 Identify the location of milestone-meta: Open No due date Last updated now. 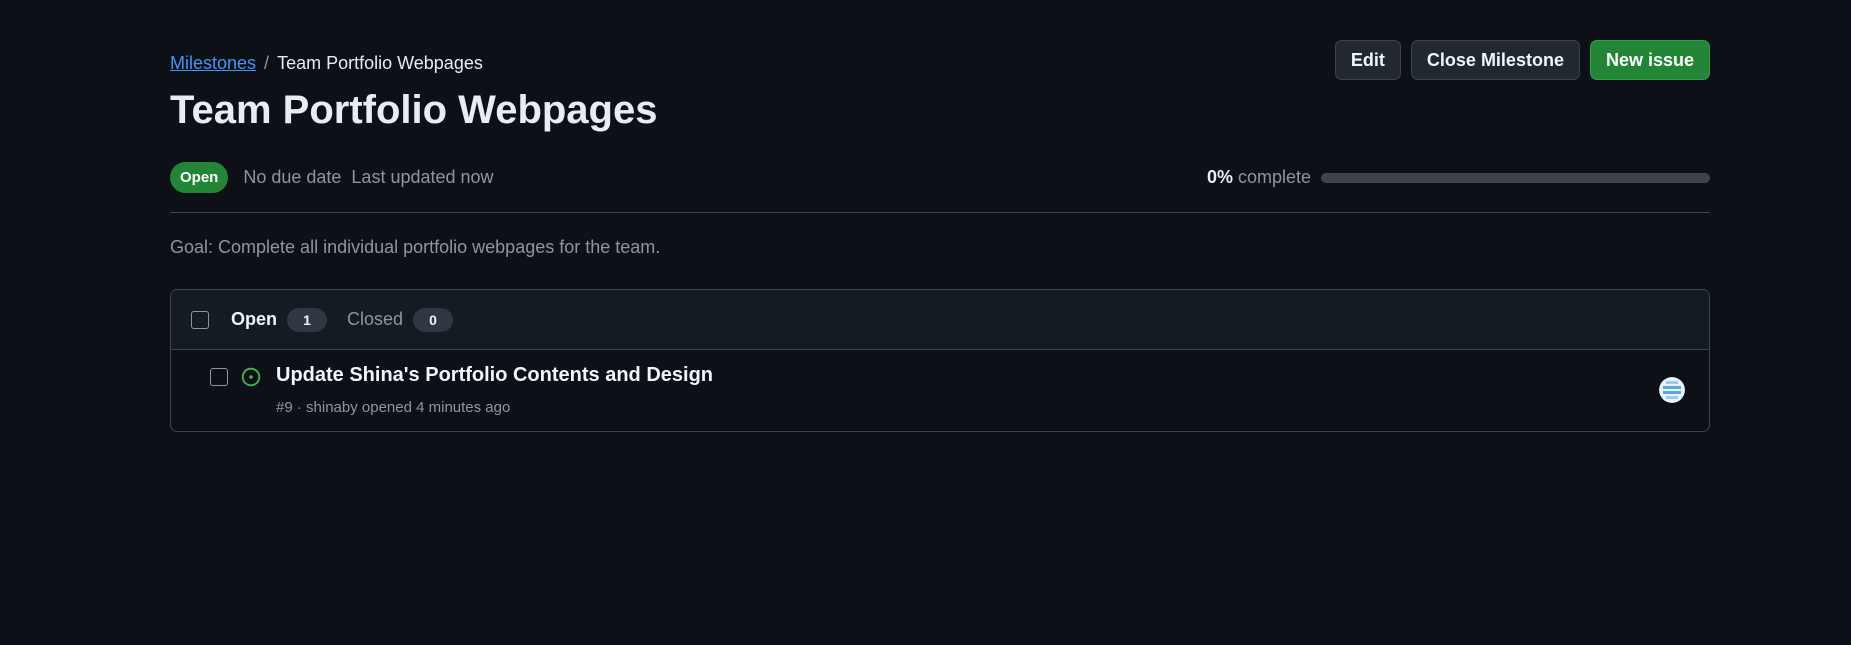
(332, 177).